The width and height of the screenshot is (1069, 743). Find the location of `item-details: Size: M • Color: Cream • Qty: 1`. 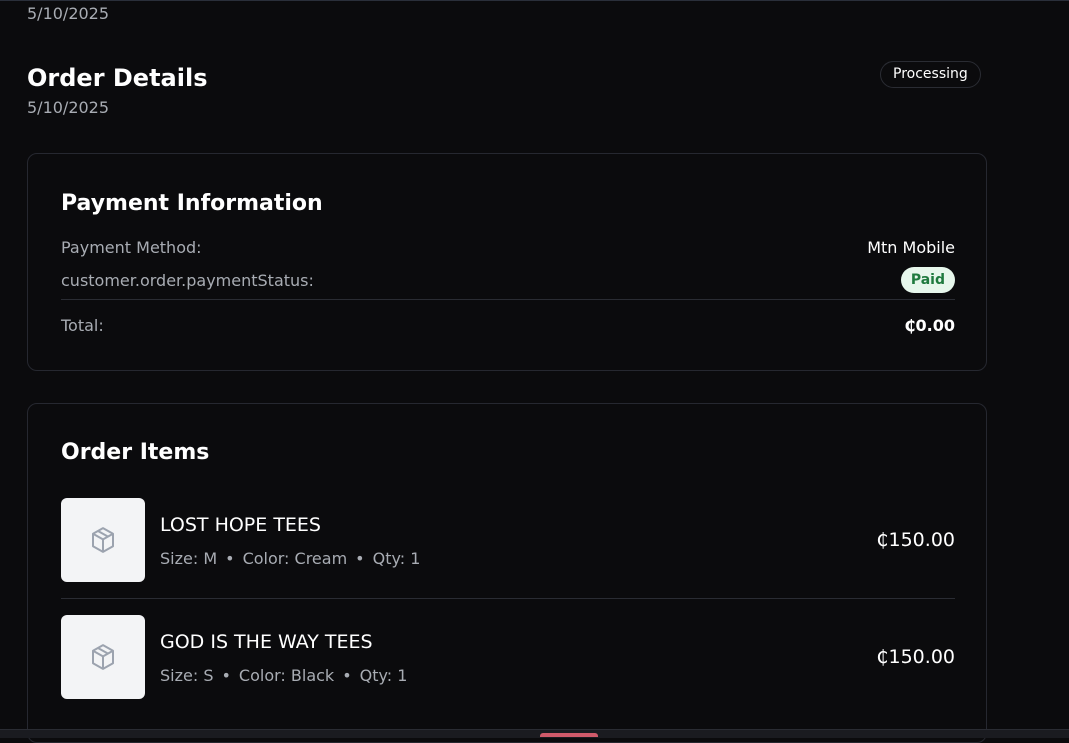

item-details: Size: M • Color: Cream • Qty: 1 is located at coordinates (290, 558).